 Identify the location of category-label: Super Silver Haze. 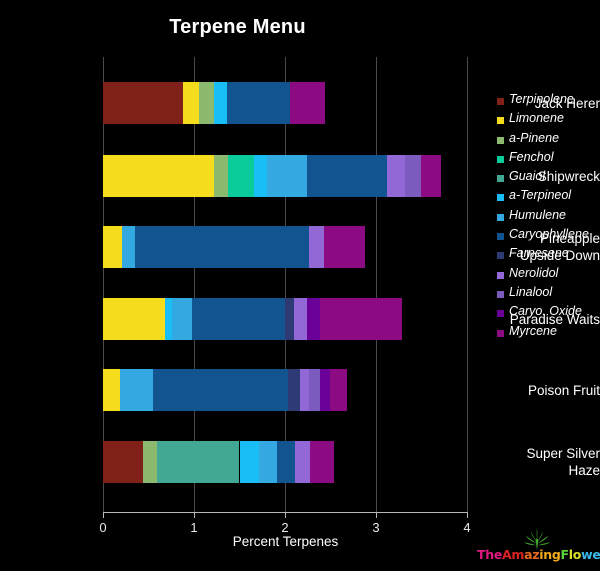
(550, 462).